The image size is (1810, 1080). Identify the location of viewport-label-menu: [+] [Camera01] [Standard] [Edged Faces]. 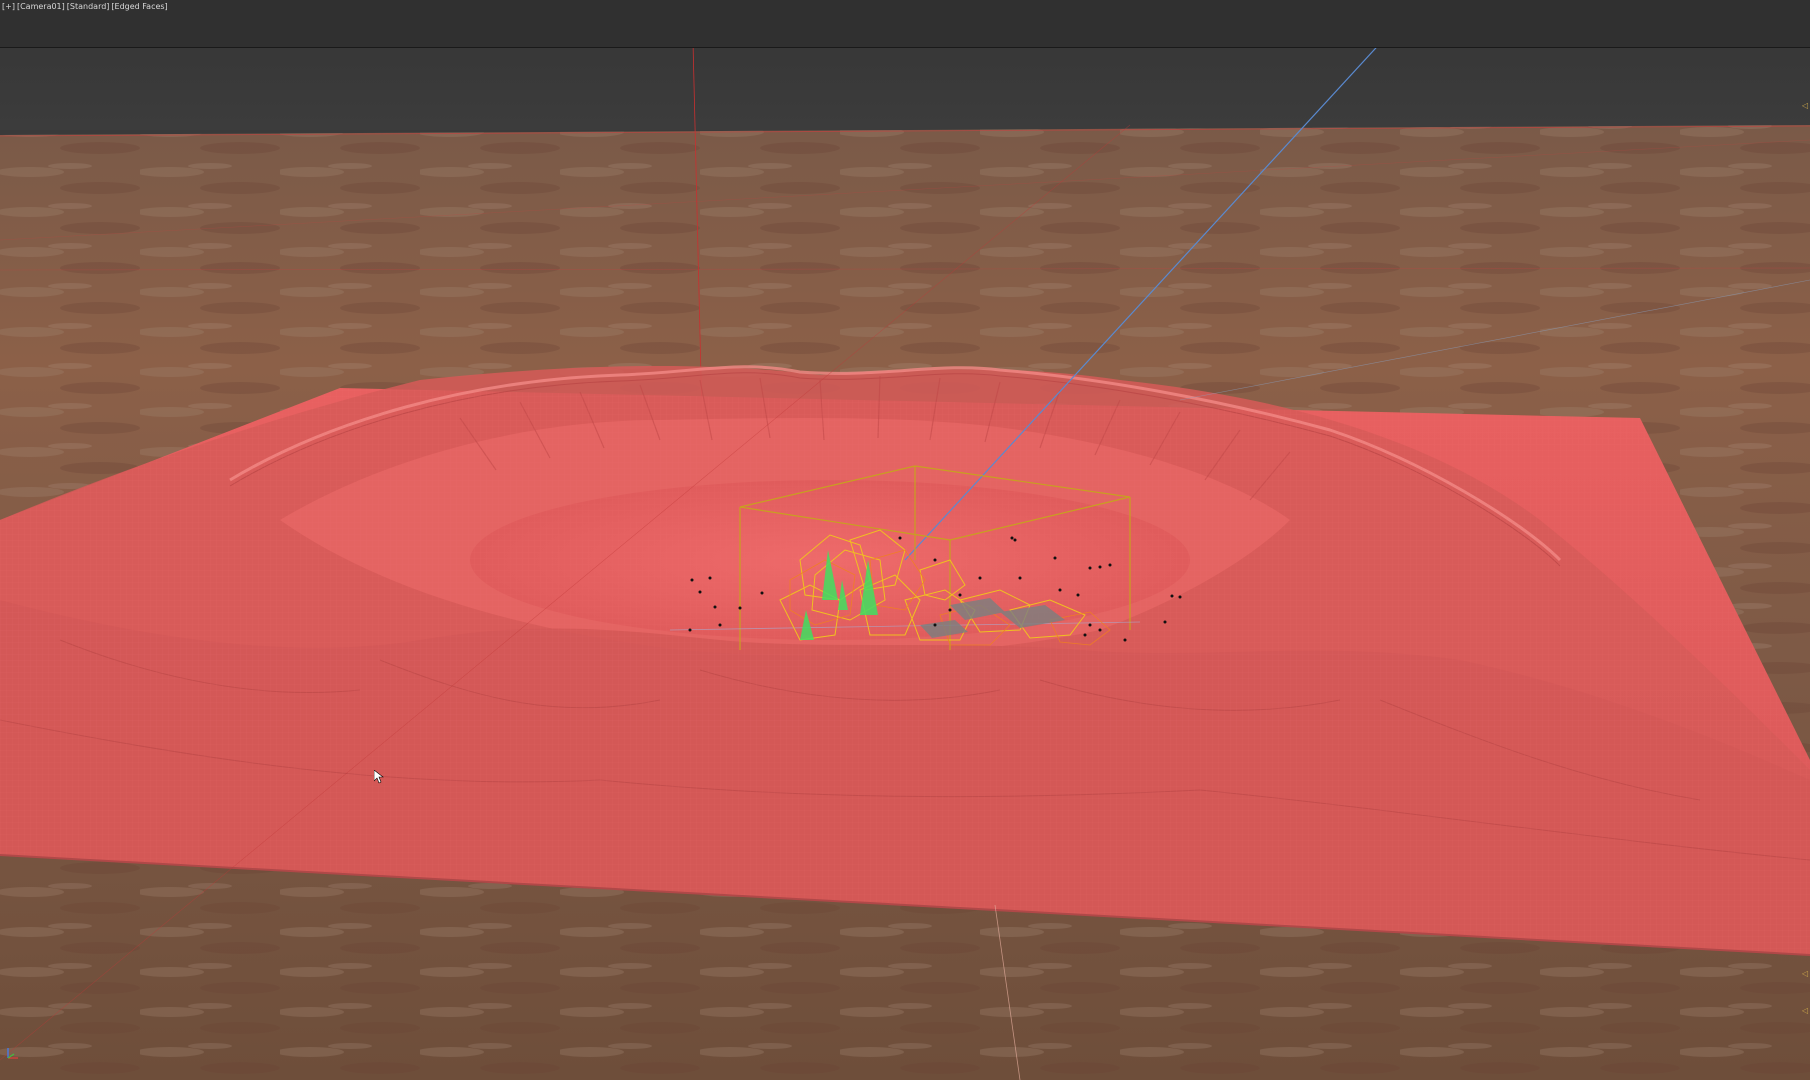
(85, 6).